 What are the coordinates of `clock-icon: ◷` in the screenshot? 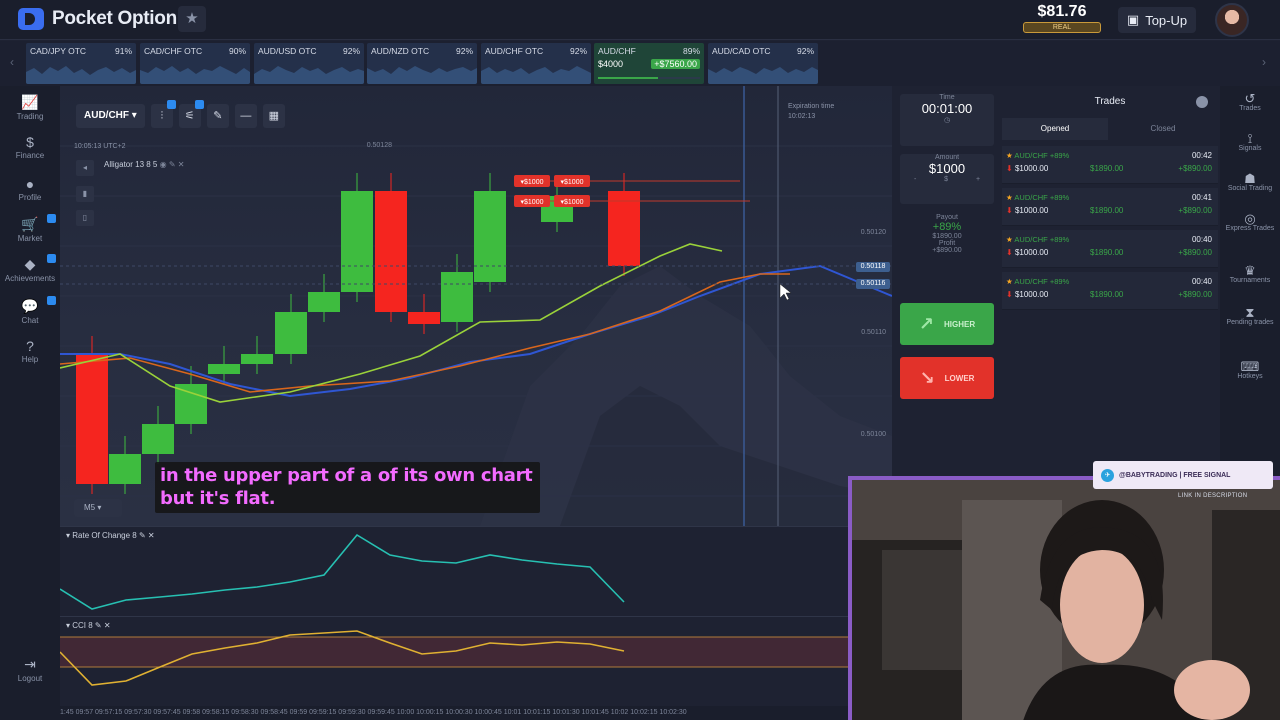 It's located at (947, 120).